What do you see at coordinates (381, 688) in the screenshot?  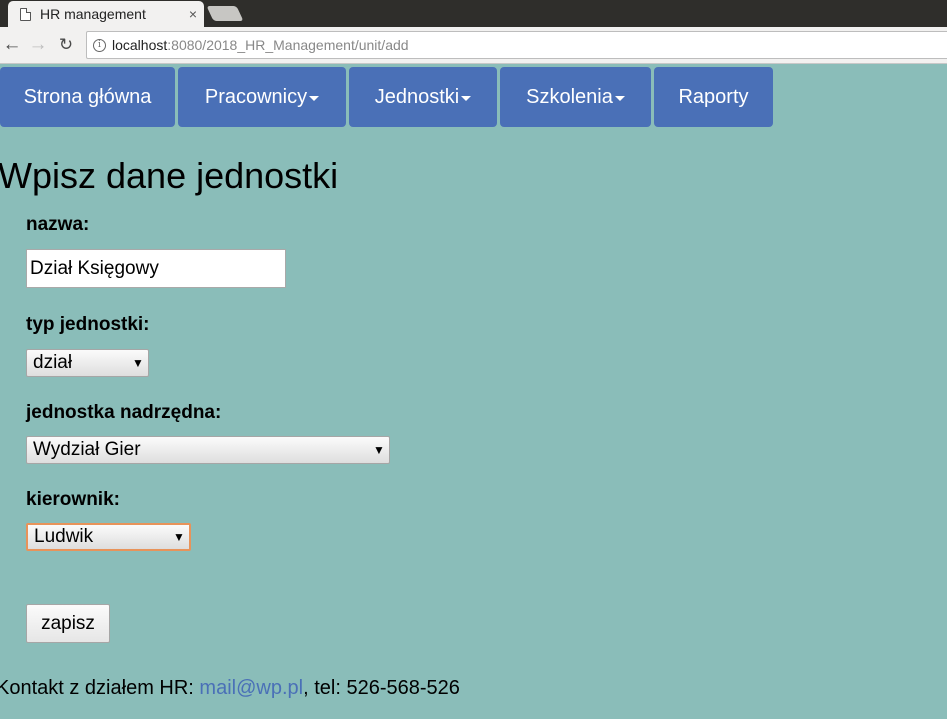 I see `footer-phone: , tel: 526-568-526` at bounding box center [381, 688].